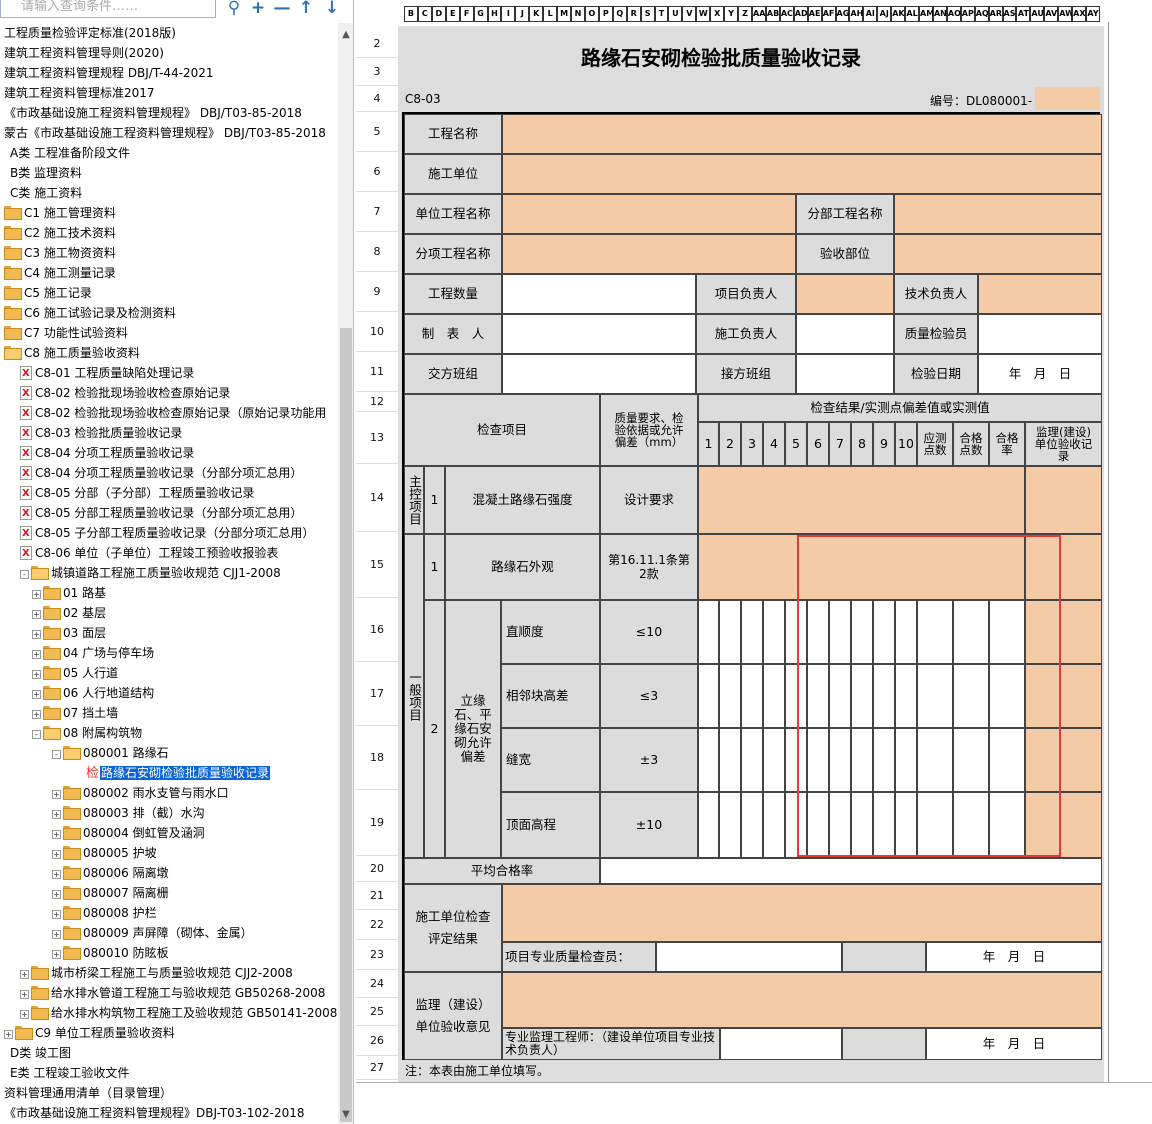 The width and height of the screenshot is (1152, 1124). What do you see at coordinates (452, 14) in the screenshot?
I see `column-header: E` at bounding box center [452, 14].